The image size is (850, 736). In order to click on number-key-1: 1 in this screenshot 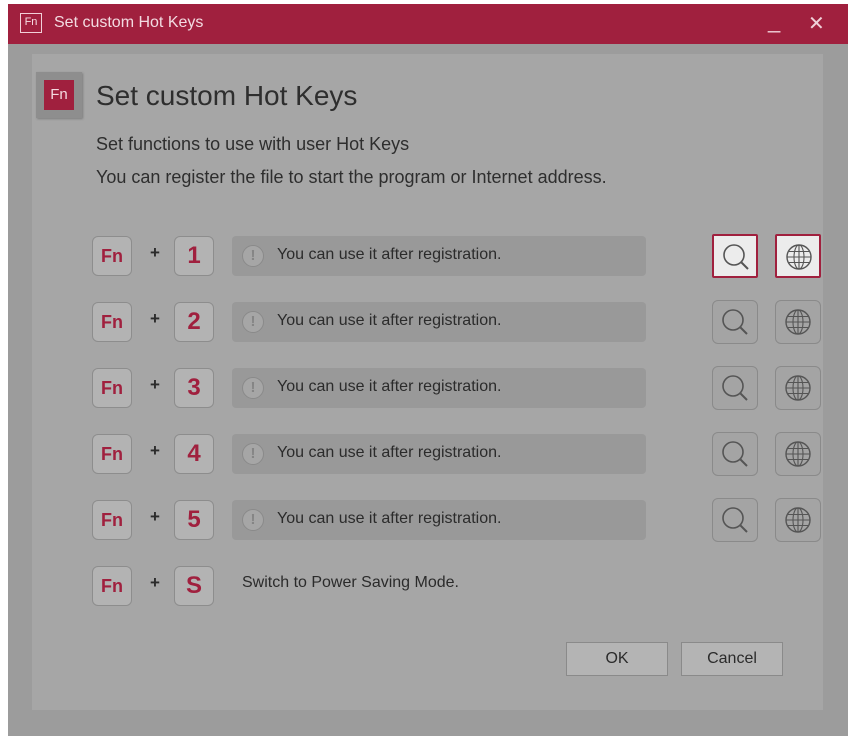, I will do `click(194, 256)`.